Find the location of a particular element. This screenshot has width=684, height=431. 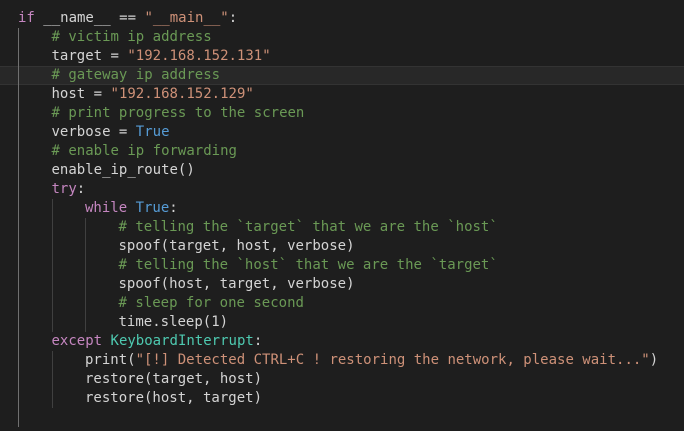

token-comment: # gateway ip address is located at coordinates (136, 75).